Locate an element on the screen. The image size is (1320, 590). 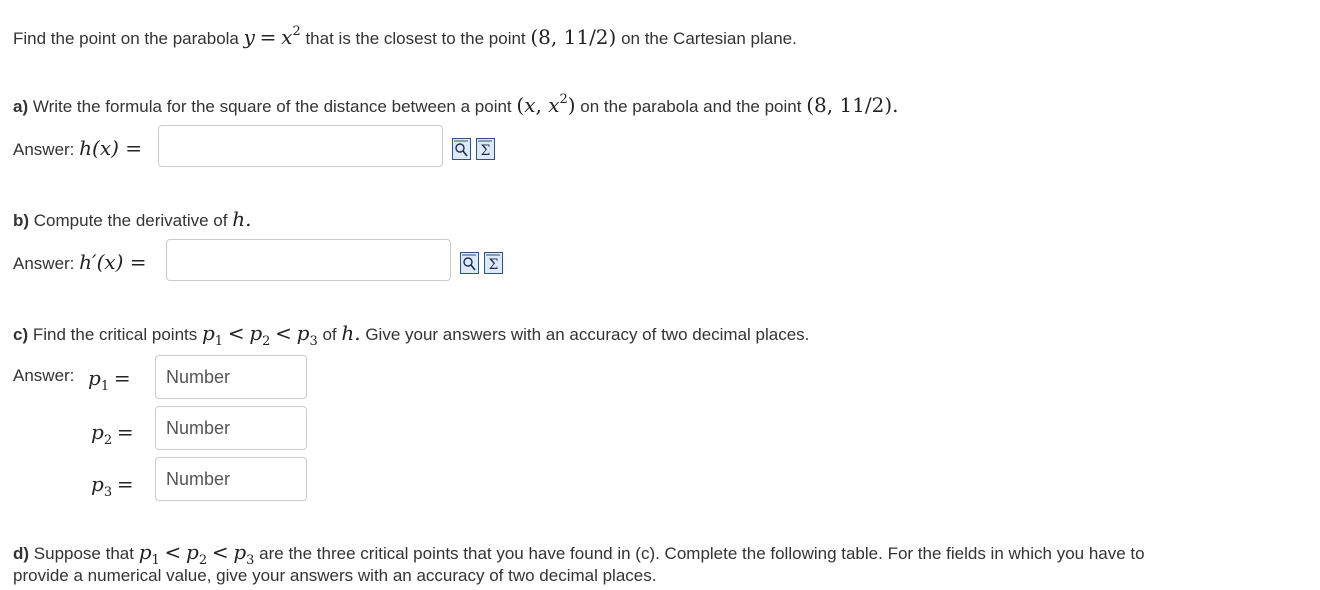
part-a-answer-math: h(x) = is located at coordinates (111, 148).